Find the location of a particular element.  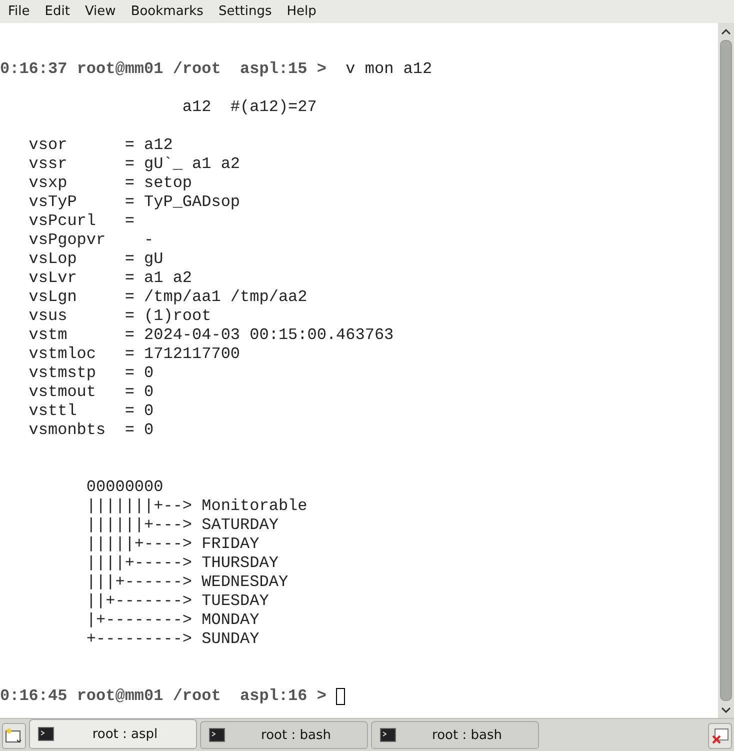

field-value: = a12 is located at coordinates (148, 145).